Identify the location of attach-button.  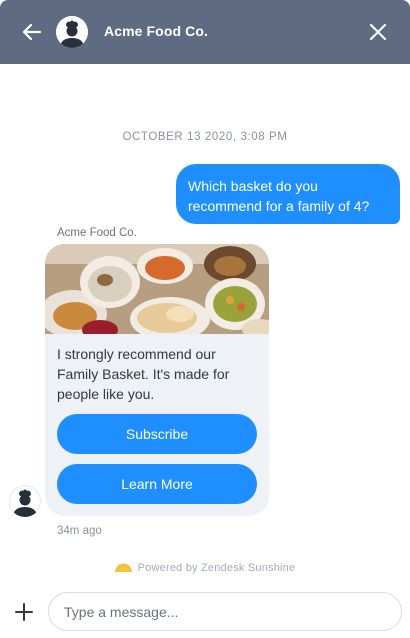
(24, 612).